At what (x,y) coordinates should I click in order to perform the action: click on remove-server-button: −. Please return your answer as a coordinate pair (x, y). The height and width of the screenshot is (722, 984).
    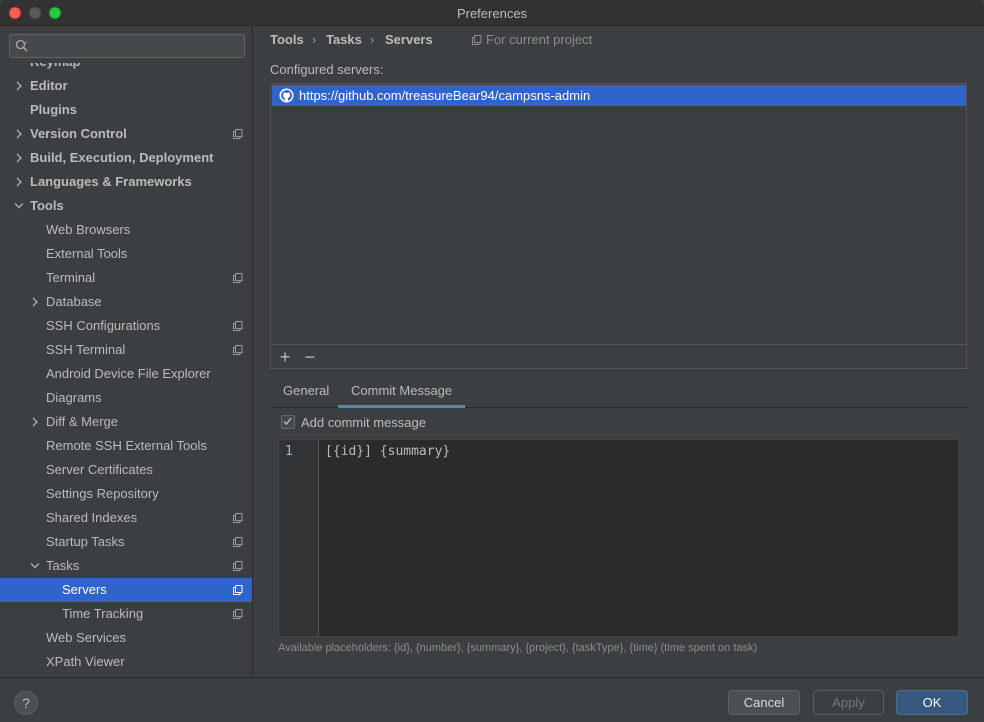
    Looking at the image, I should click on (310, 357).